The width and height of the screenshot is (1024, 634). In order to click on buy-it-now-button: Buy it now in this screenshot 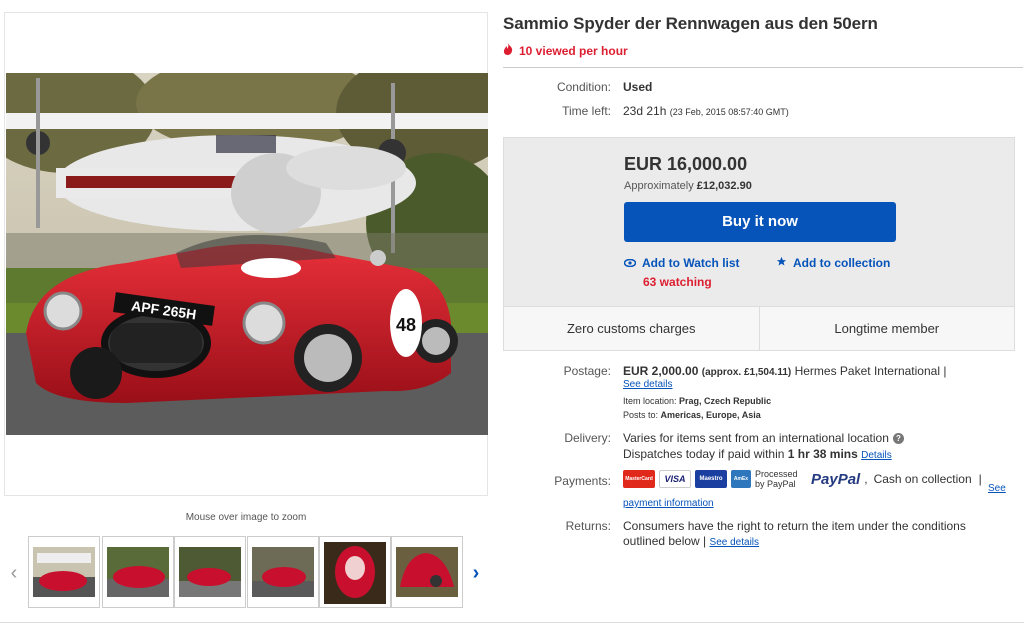, I will do `click(760, 222)`.